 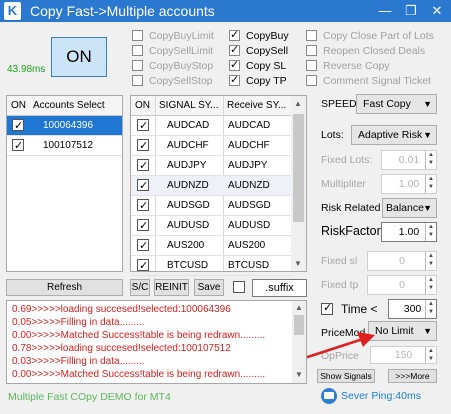 What do you see at coordinates (332, 135) in the screenshot?
I see `lots-label: Lots:` at bounding box center [332, 135].